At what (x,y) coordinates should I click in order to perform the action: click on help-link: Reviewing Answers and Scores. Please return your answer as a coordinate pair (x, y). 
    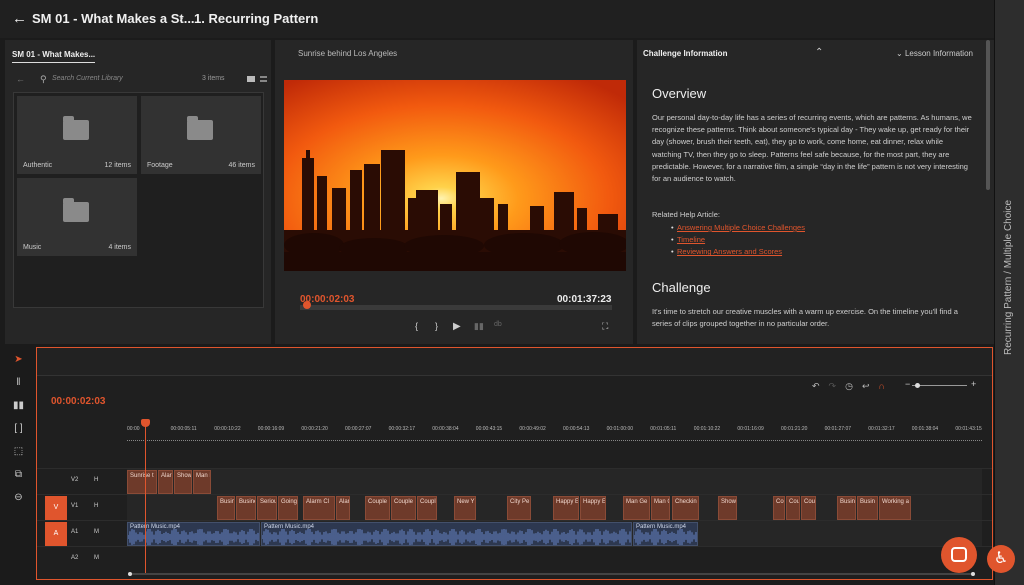
    Looking at the image, I should click on (738, 252).